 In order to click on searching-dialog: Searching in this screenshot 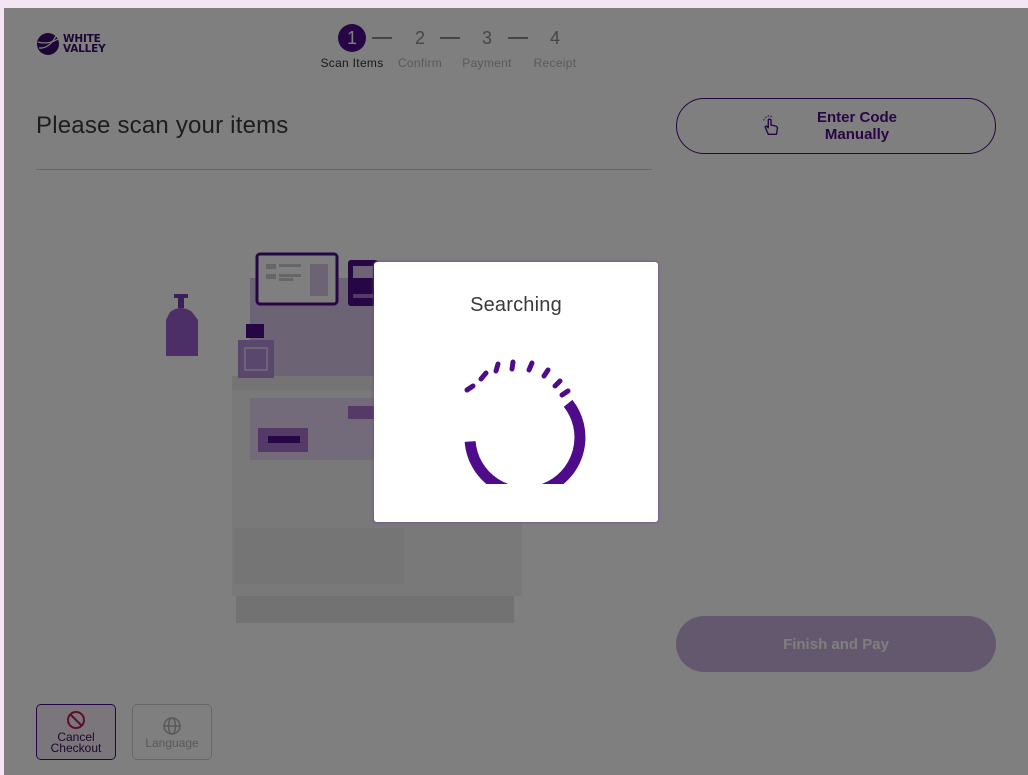, I will do `click(516, 392)`.